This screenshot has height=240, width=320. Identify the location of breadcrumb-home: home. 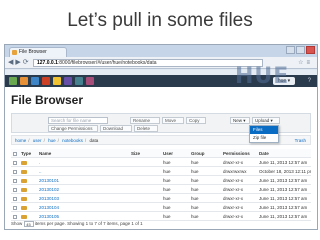
(20, 140).